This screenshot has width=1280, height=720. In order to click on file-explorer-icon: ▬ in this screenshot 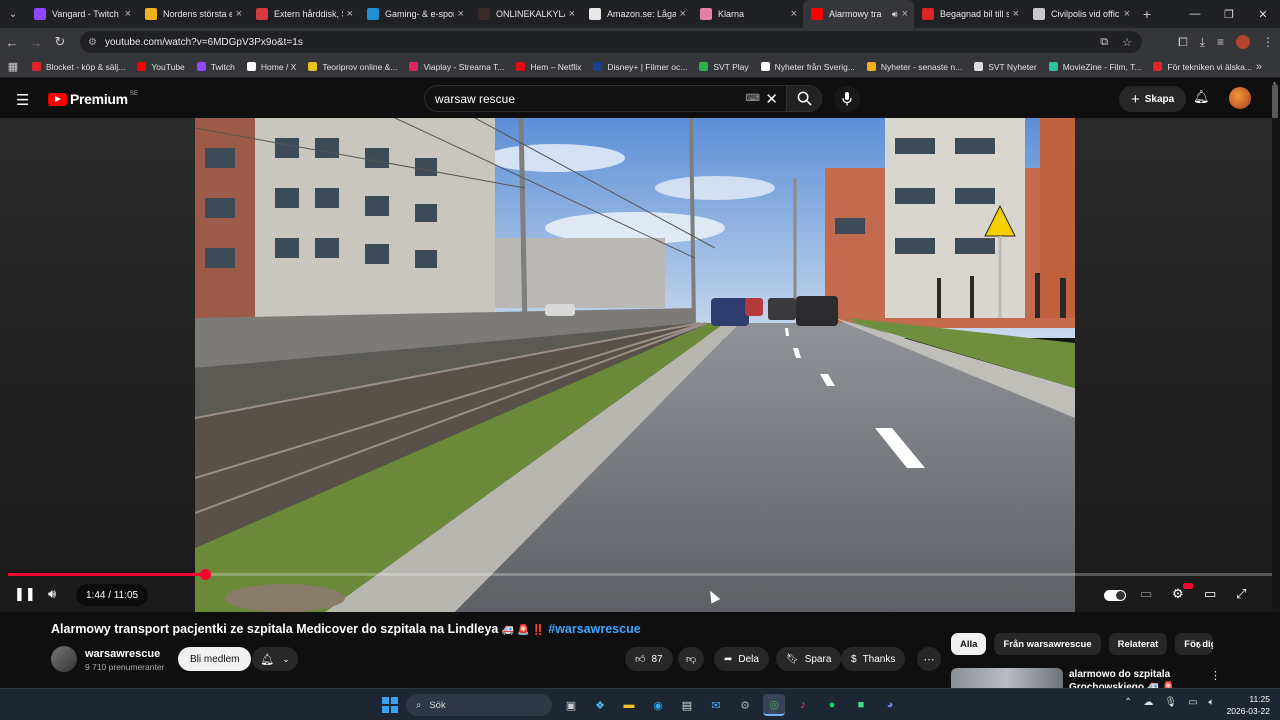, I will do `click(629, 705)`.